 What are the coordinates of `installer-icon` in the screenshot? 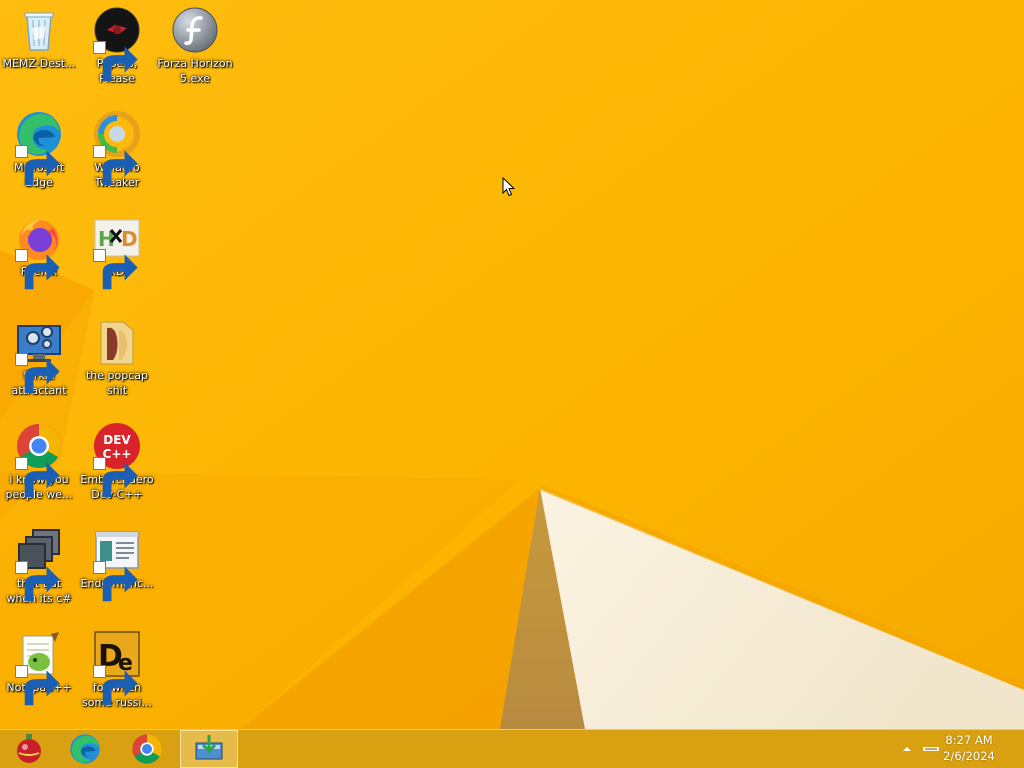 It's located at (209, 747).